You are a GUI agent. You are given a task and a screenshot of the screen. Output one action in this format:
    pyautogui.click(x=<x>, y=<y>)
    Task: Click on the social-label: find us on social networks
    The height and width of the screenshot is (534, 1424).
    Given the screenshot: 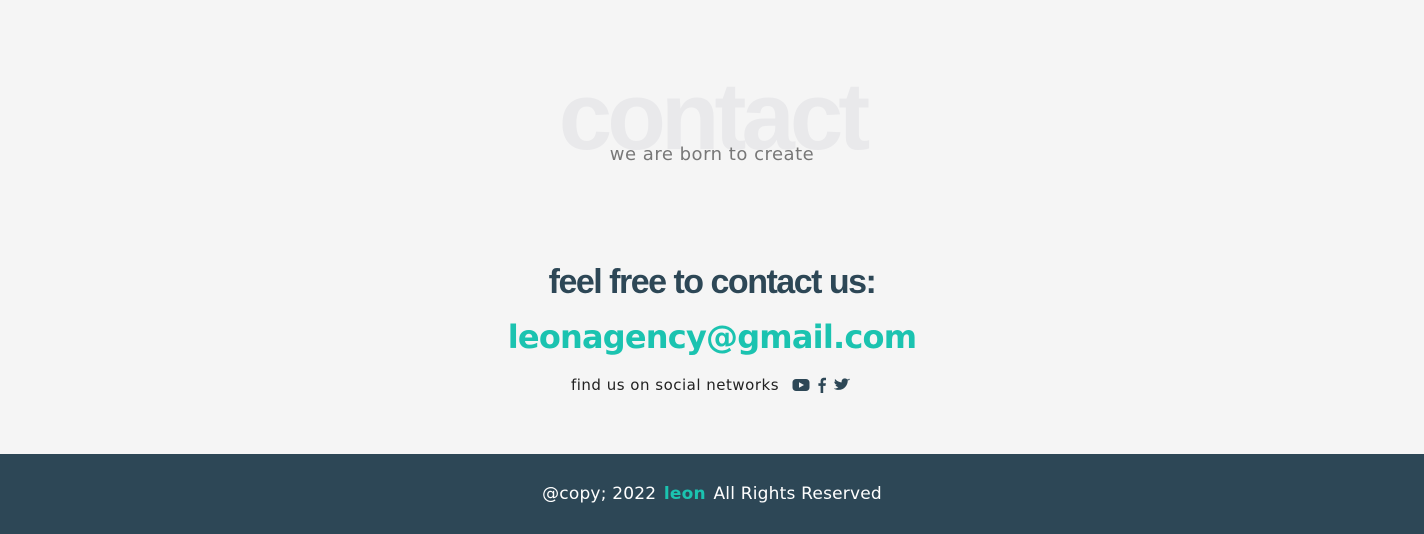 What is the action you would take?
    pyautogui.click(x=675, y=385)
    